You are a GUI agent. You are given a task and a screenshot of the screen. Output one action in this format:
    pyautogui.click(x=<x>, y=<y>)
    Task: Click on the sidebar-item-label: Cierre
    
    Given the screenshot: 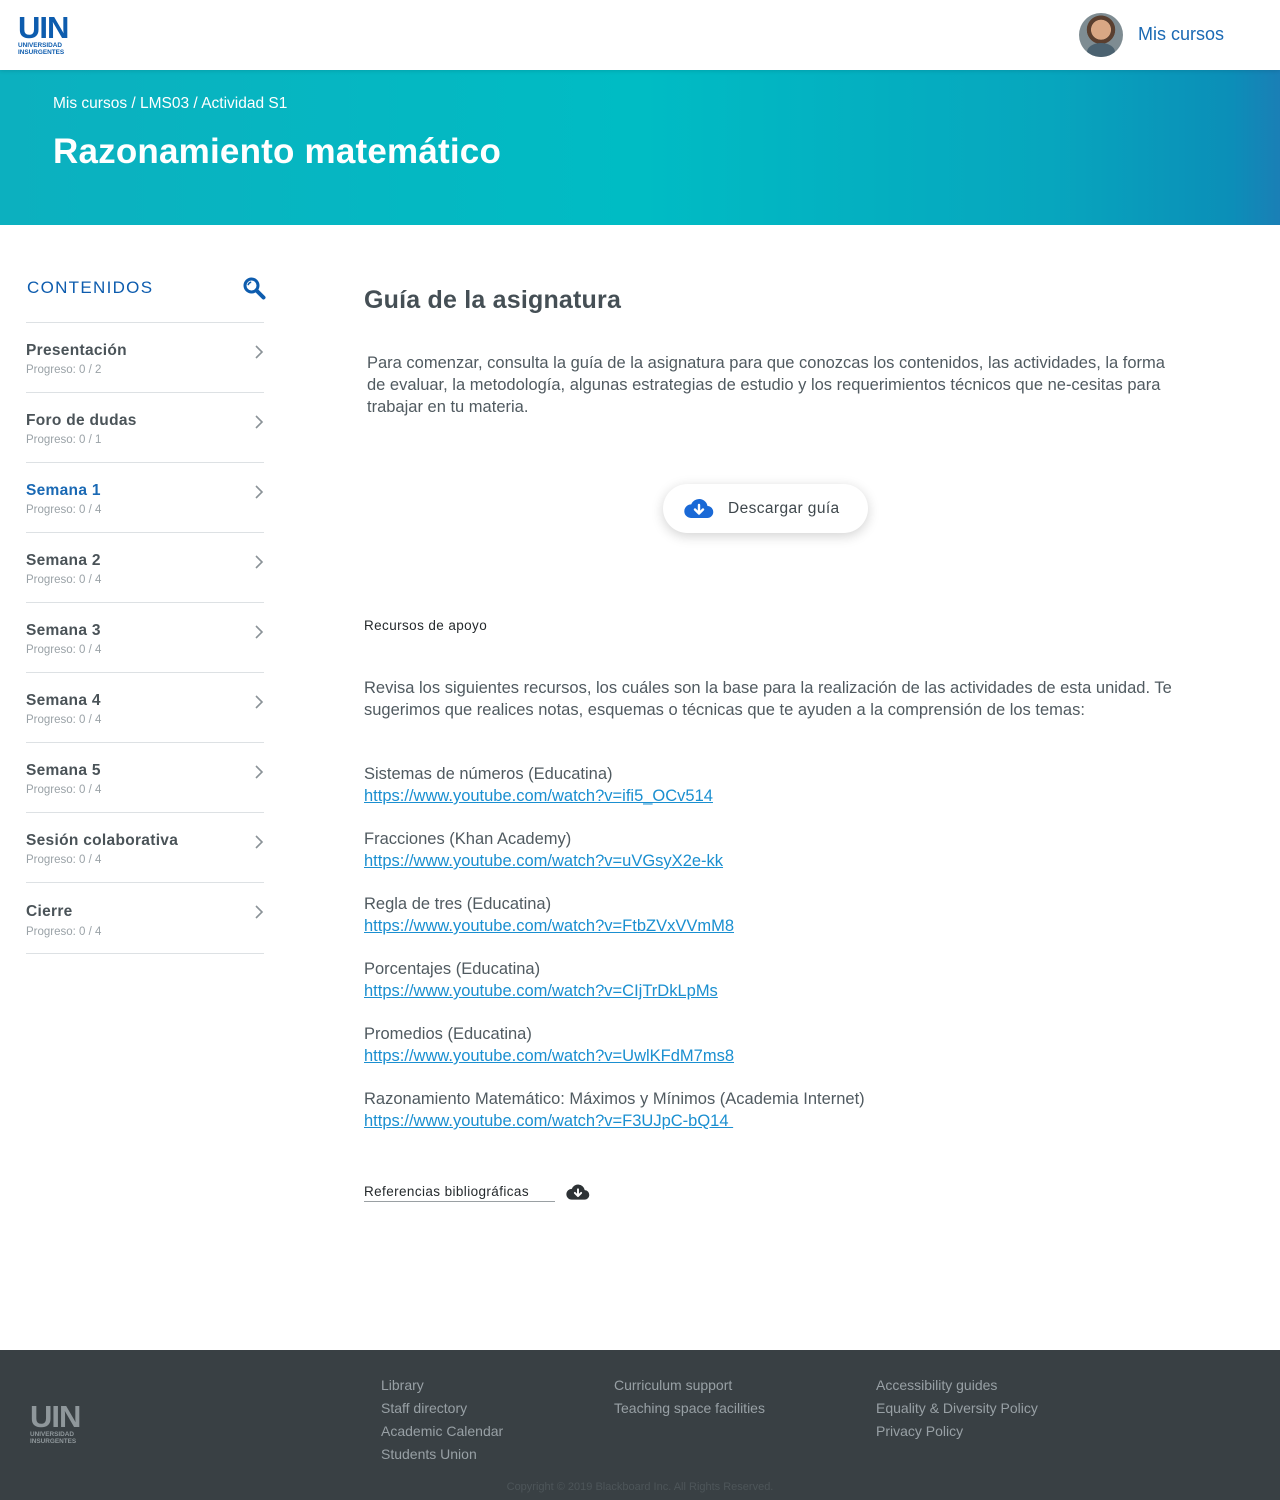 What is the action you would take?
    pyautogui.click(x=49, y=911)
    